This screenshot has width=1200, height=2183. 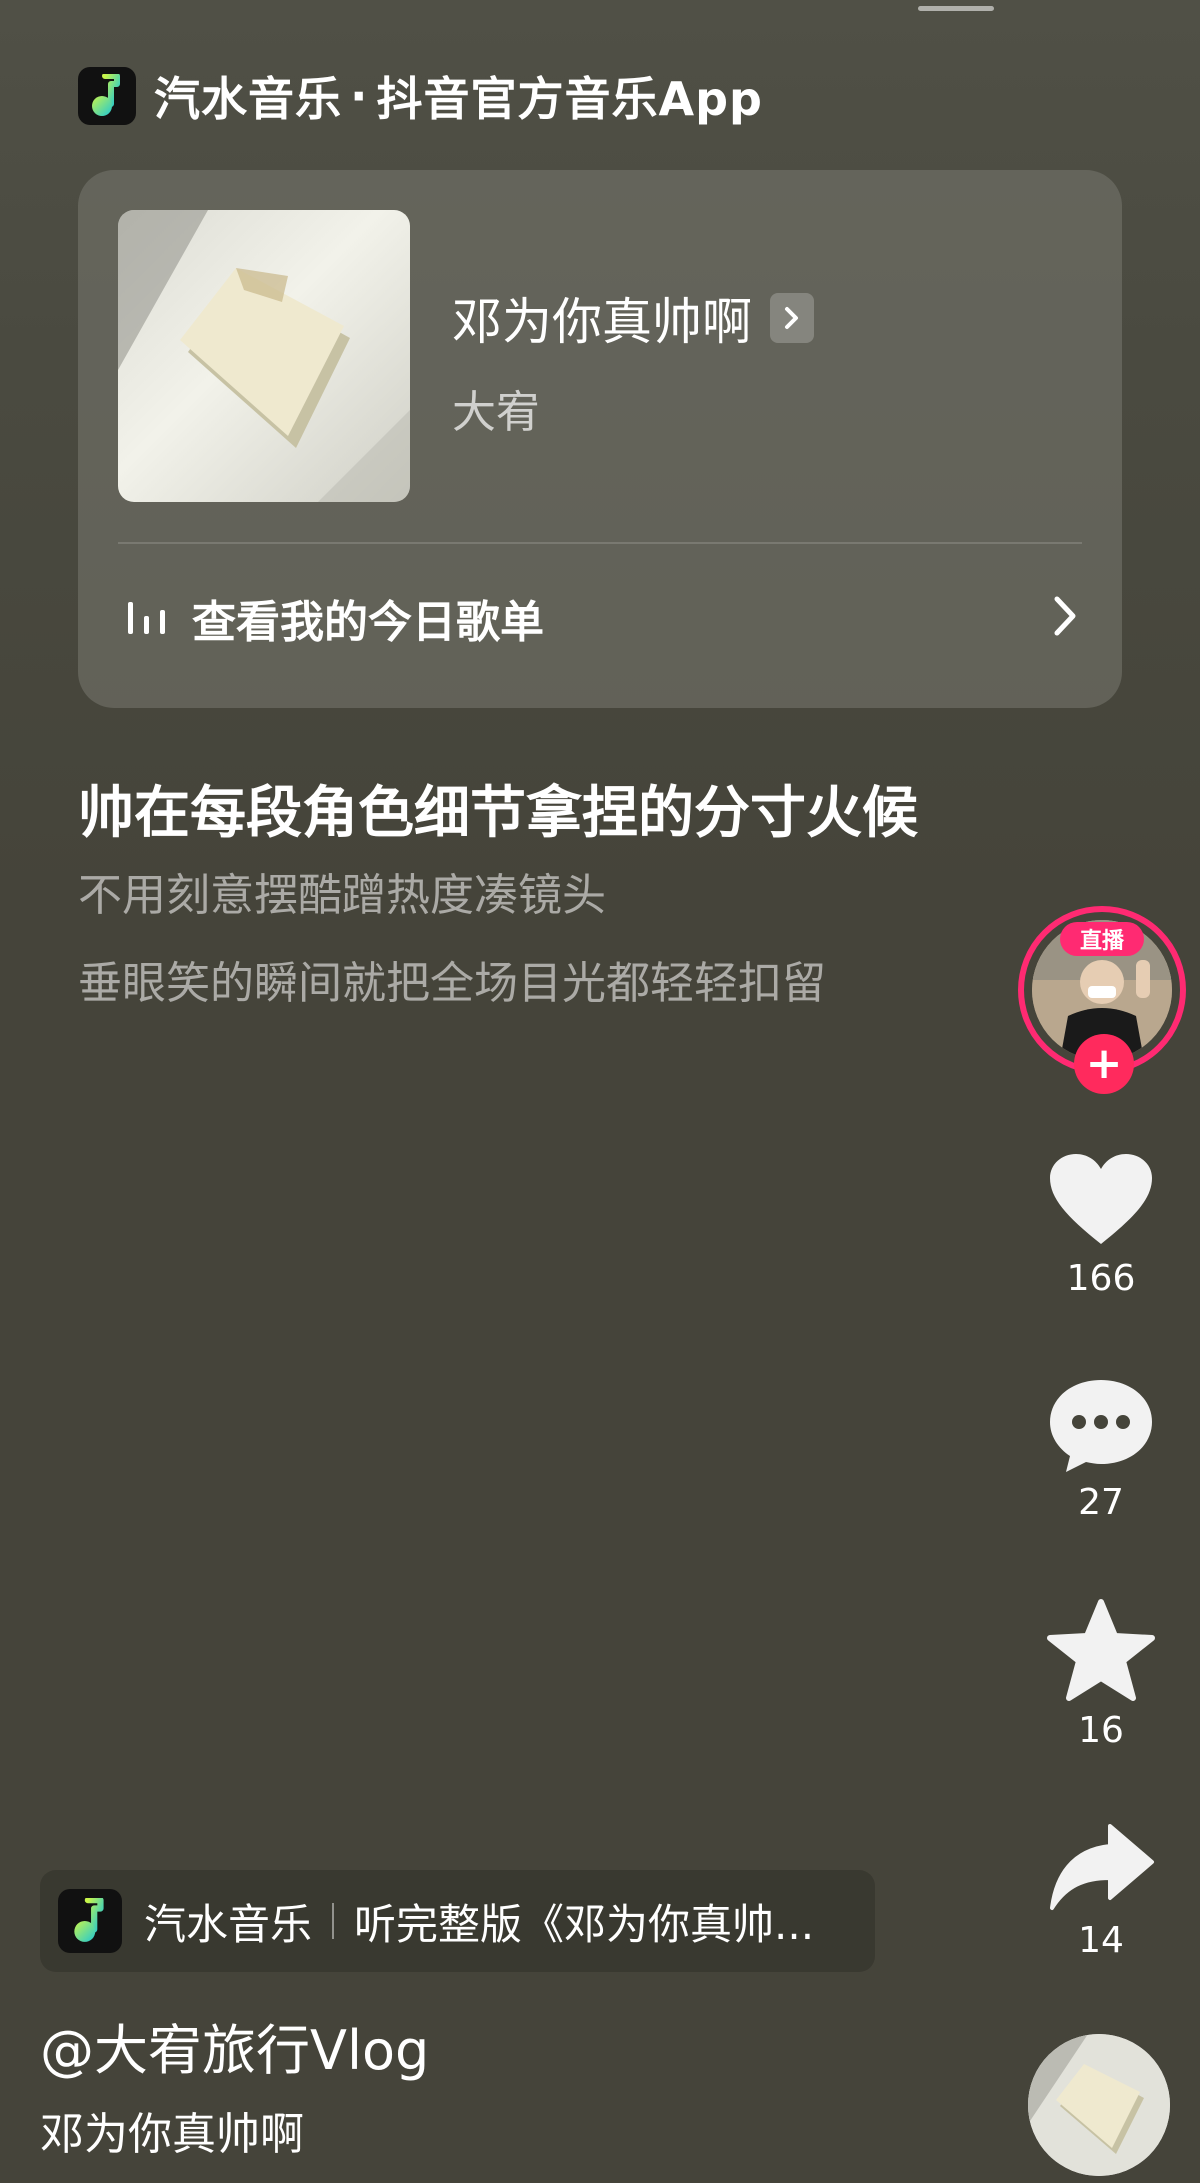 I want to click on author-handle: @大宥旅行Vlog, so click(x=234, y=2045).